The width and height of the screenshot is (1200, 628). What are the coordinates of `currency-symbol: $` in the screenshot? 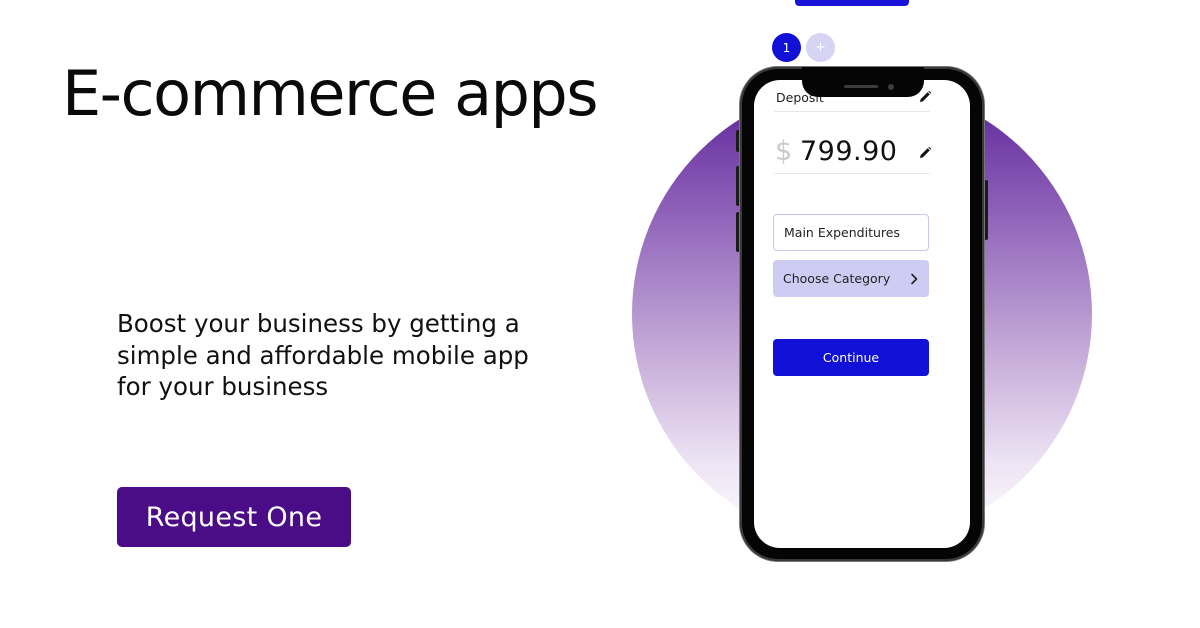 It's located at (784, 151).